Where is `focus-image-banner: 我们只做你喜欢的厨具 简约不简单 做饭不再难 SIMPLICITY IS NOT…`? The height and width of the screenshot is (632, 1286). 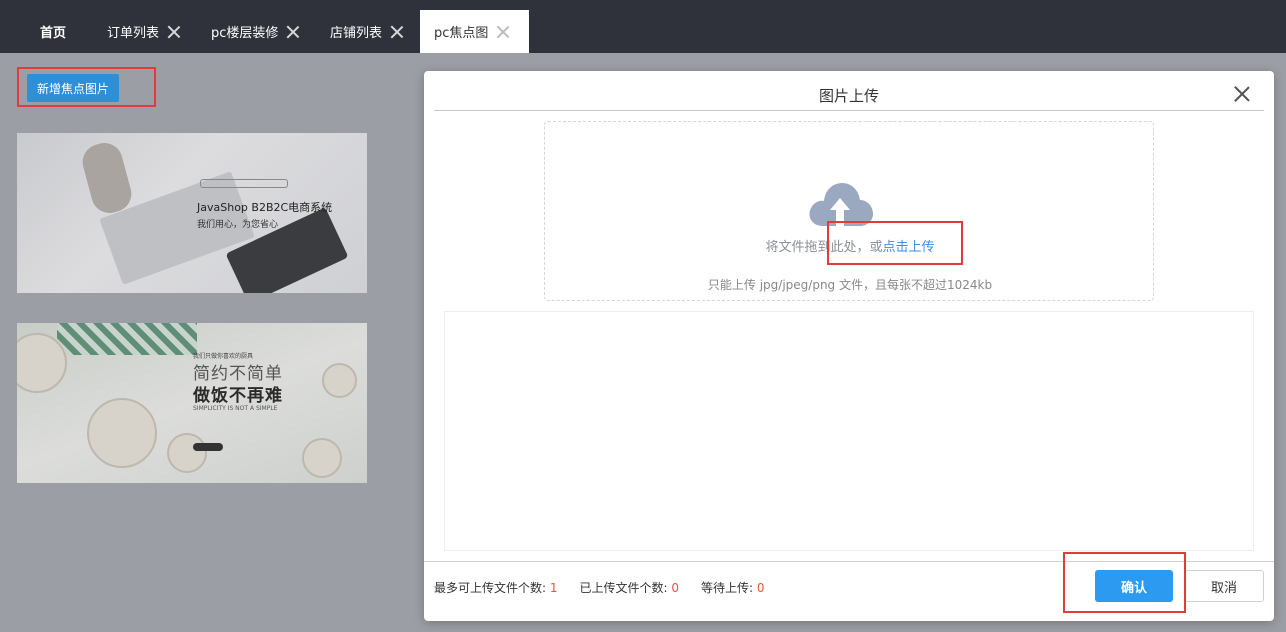 focus-image-banner: 我们只做你喜欢的厨具 简约不简单 做饭不再难 SIMPLICITY IS NOT… is located at coordinates (192, 403).